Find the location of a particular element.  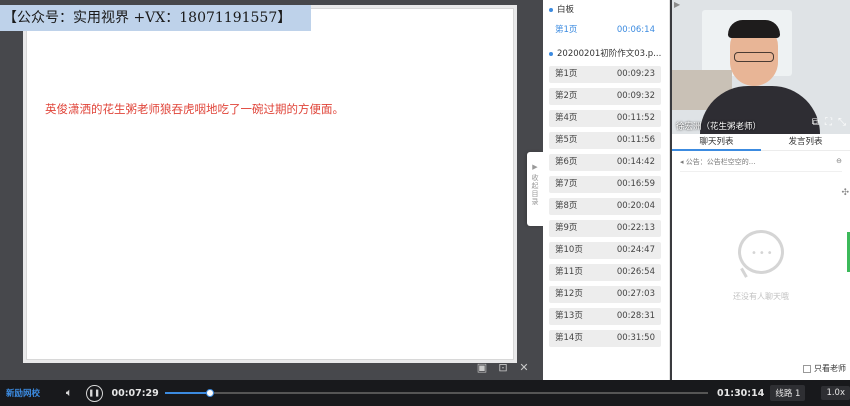

progress-fill is located at coordinates (187, 393).